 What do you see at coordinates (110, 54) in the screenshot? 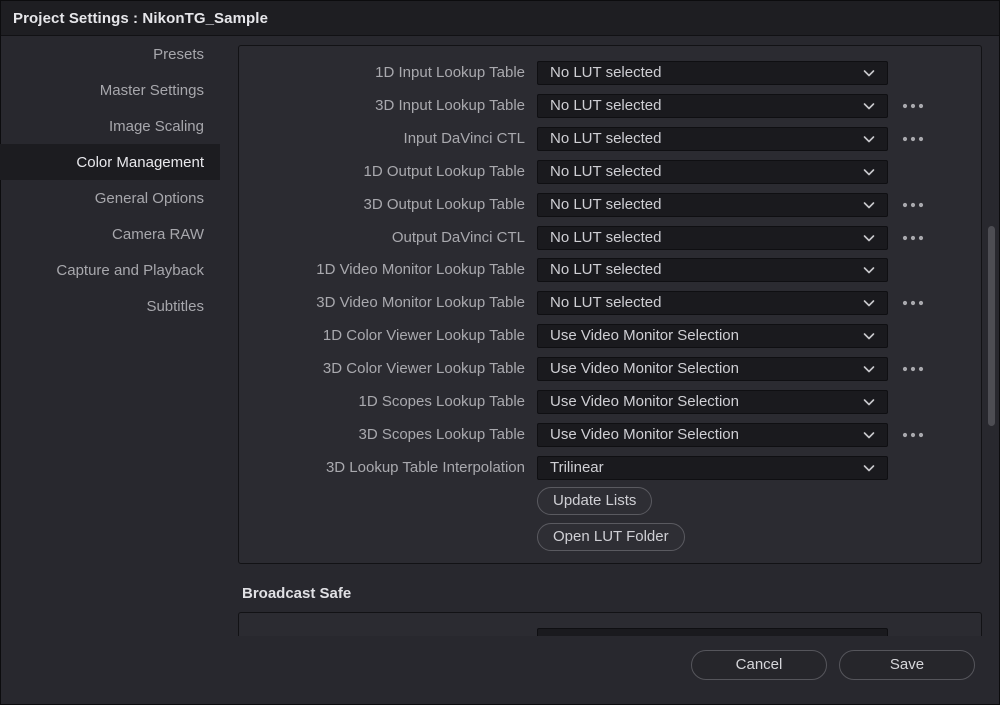
I see `sidebar-item-presets: Presets` at bounding box center [110, 54].